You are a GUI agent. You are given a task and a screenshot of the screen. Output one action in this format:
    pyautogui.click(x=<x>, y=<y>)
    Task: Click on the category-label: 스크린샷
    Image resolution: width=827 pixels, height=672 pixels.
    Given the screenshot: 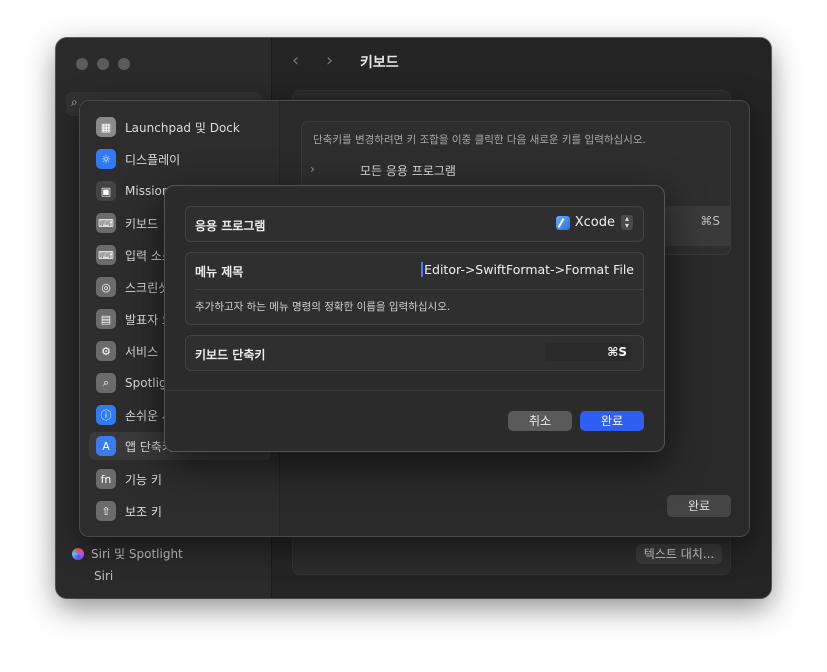 What is the action you would take?
    pyautogui.click(x=147, y=287)
    